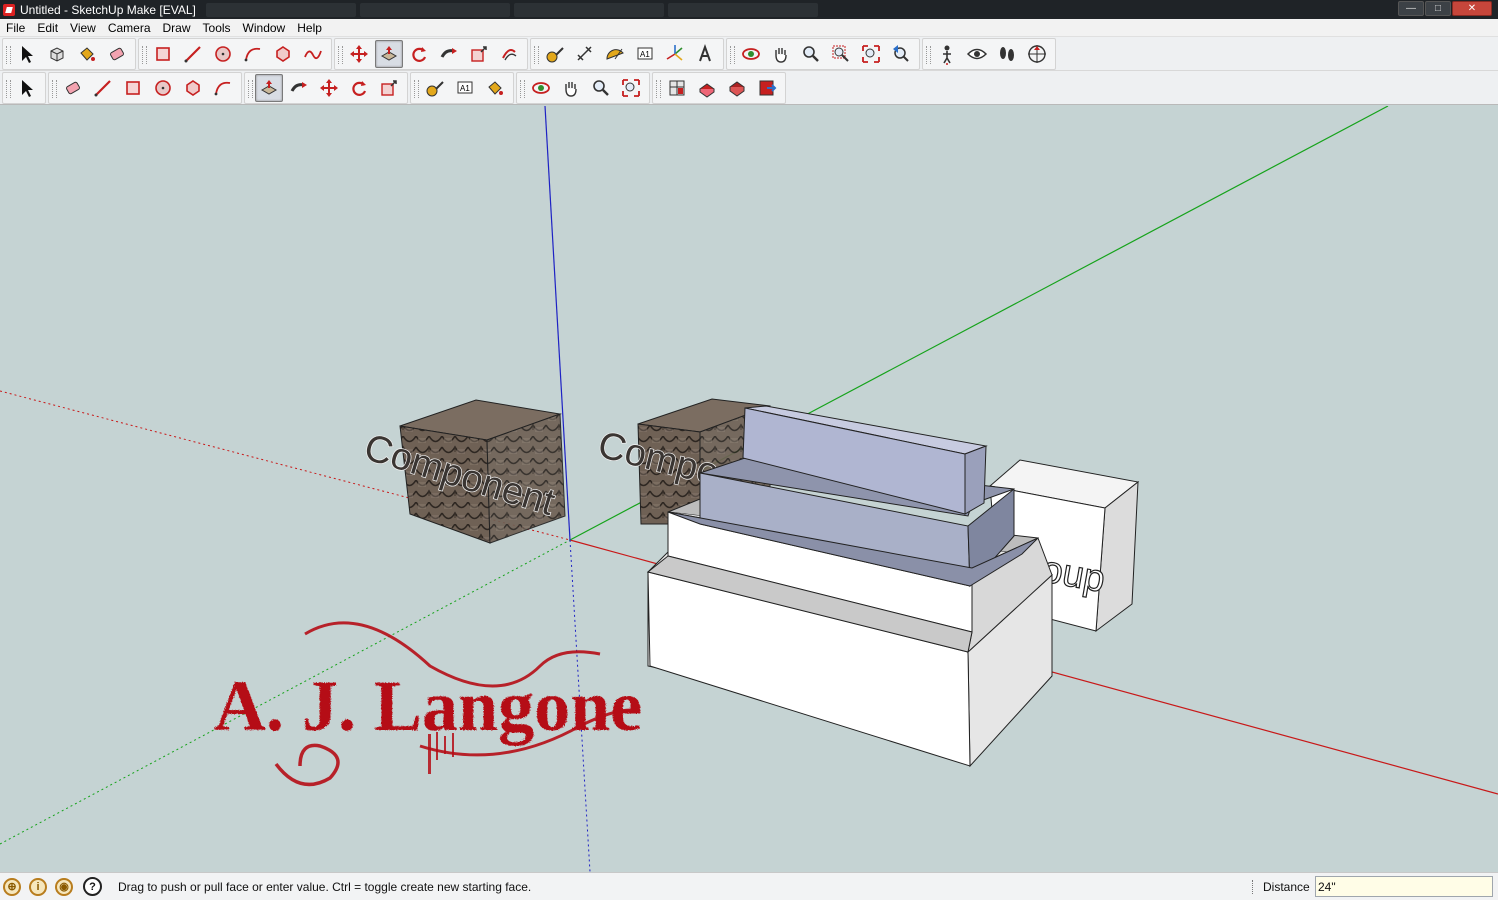 The image size is (1498, 900). Describe the element at coordinates (675, 54) in the screenshot. I see `axes-button` at that location.